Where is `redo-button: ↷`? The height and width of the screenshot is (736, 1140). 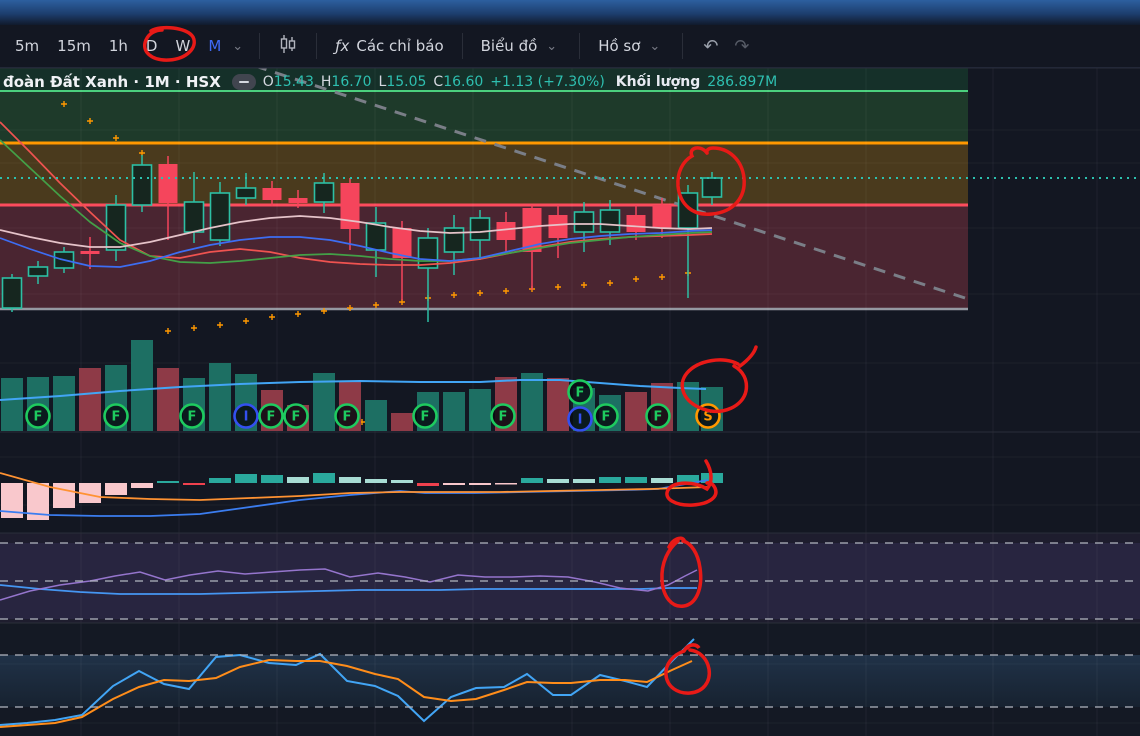
redo-button: ↷ is located at coordinates (741, 46).